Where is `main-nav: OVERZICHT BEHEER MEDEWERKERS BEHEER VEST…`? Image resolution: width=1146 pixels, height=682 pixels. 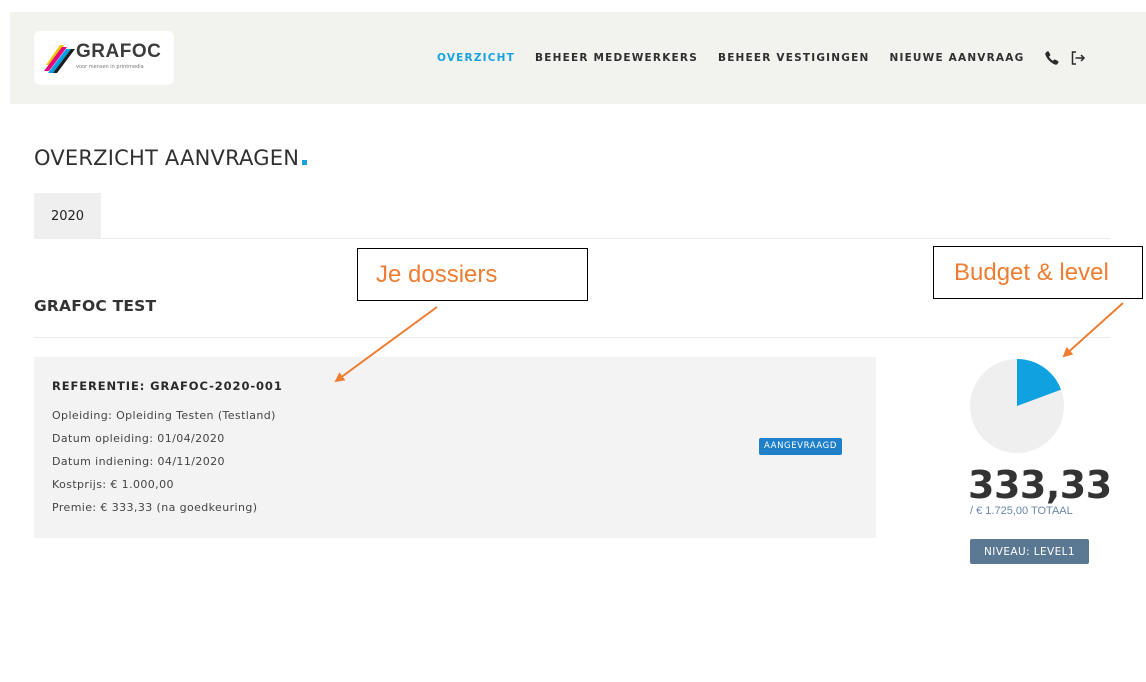 main-nav: OVERZICHT BEHEER MEDEWERKERS BEHEER VEST… is located at coordinates (766, 58).